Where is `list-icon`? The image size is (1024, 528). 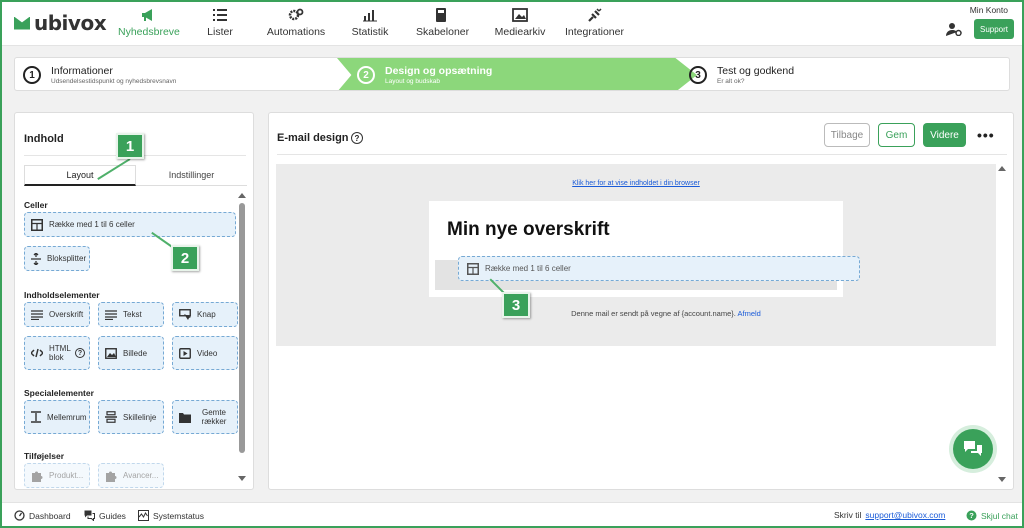
list-icon is located at coordinates (220, 15).